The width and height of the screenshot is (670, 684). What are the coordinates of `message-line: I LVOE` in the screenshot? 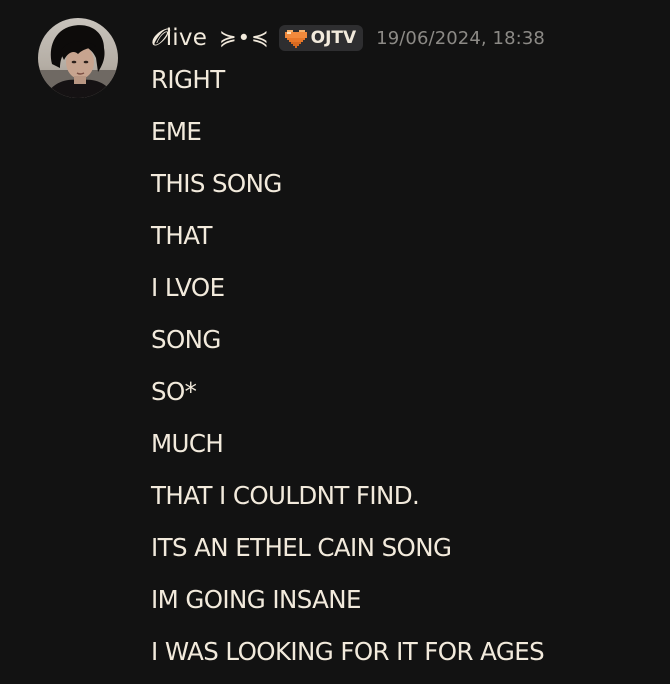 It's located at (188, 287).